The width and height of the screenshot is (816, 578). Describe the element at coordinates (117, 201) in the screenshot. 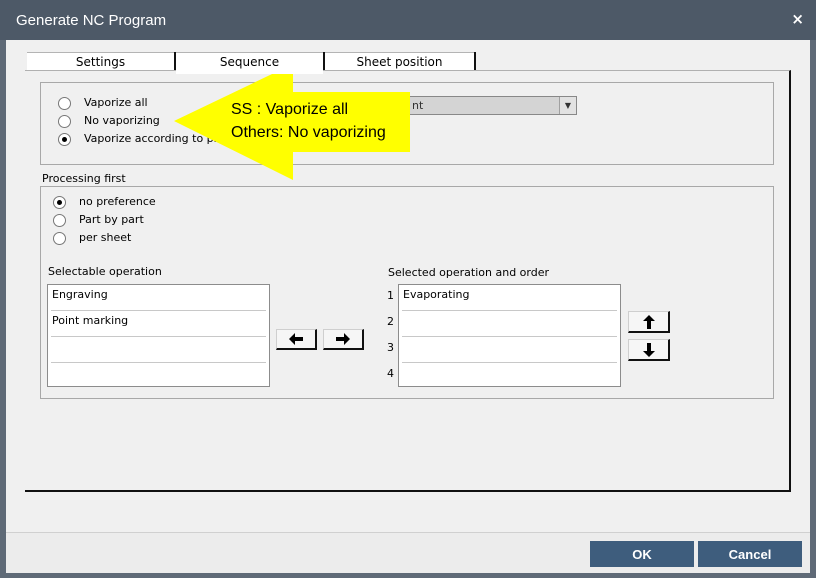

I see `radio-no-preference-label: no preference` at that location.